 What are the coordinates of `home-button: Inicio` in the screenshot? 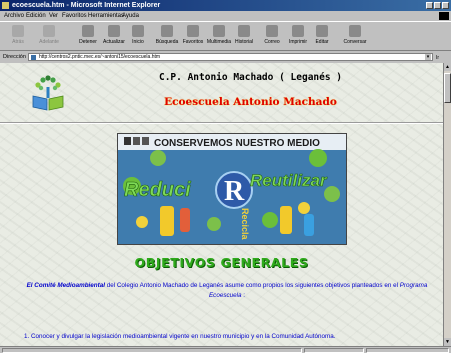 It's located at (138, 37).